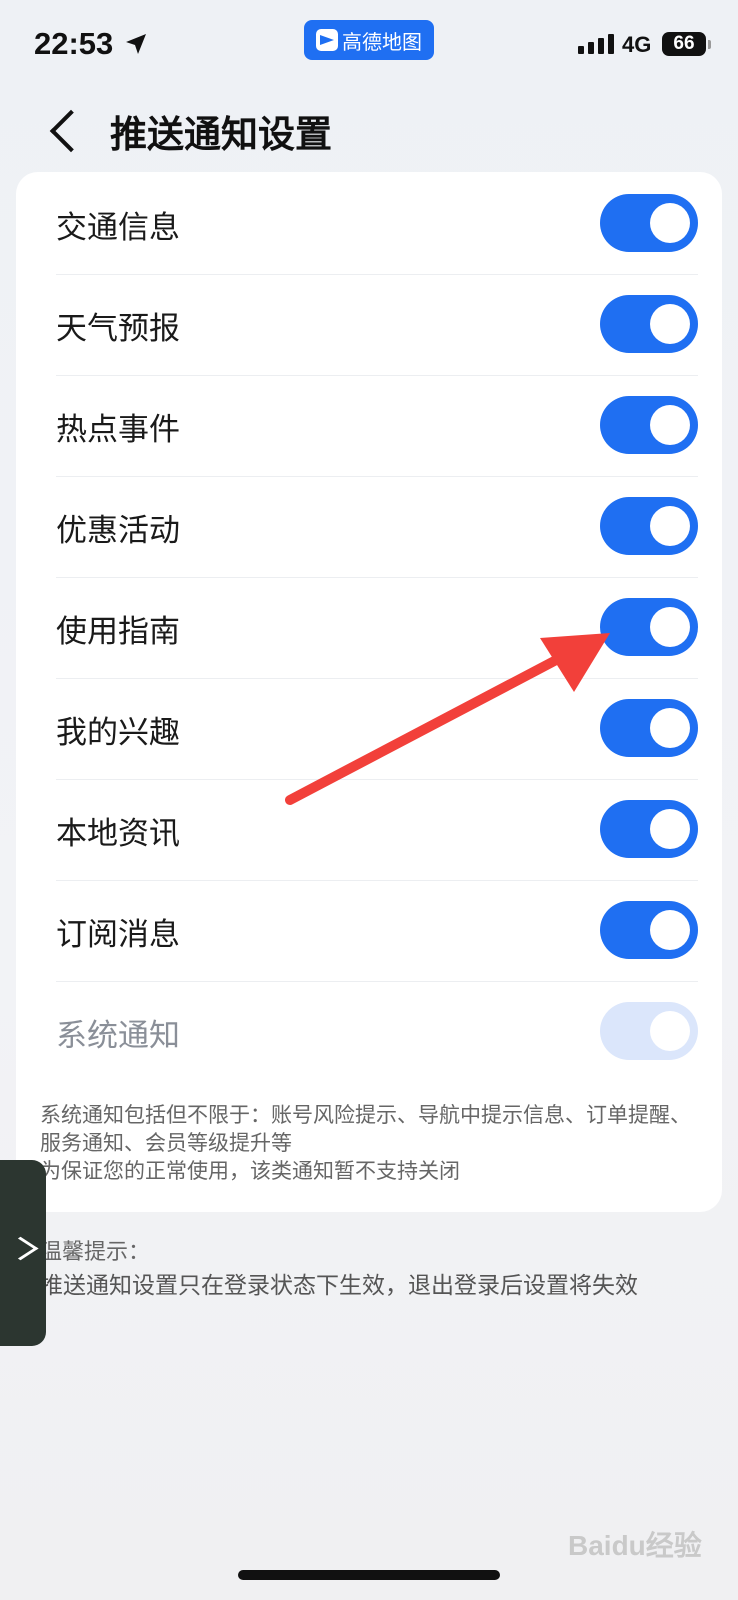 The image size is (738, 1600). What do you see at coordinates (635, 1545) in the screenshot?
I see `watermark-logo: Baidu经验` at bounding box center [635, 1545].